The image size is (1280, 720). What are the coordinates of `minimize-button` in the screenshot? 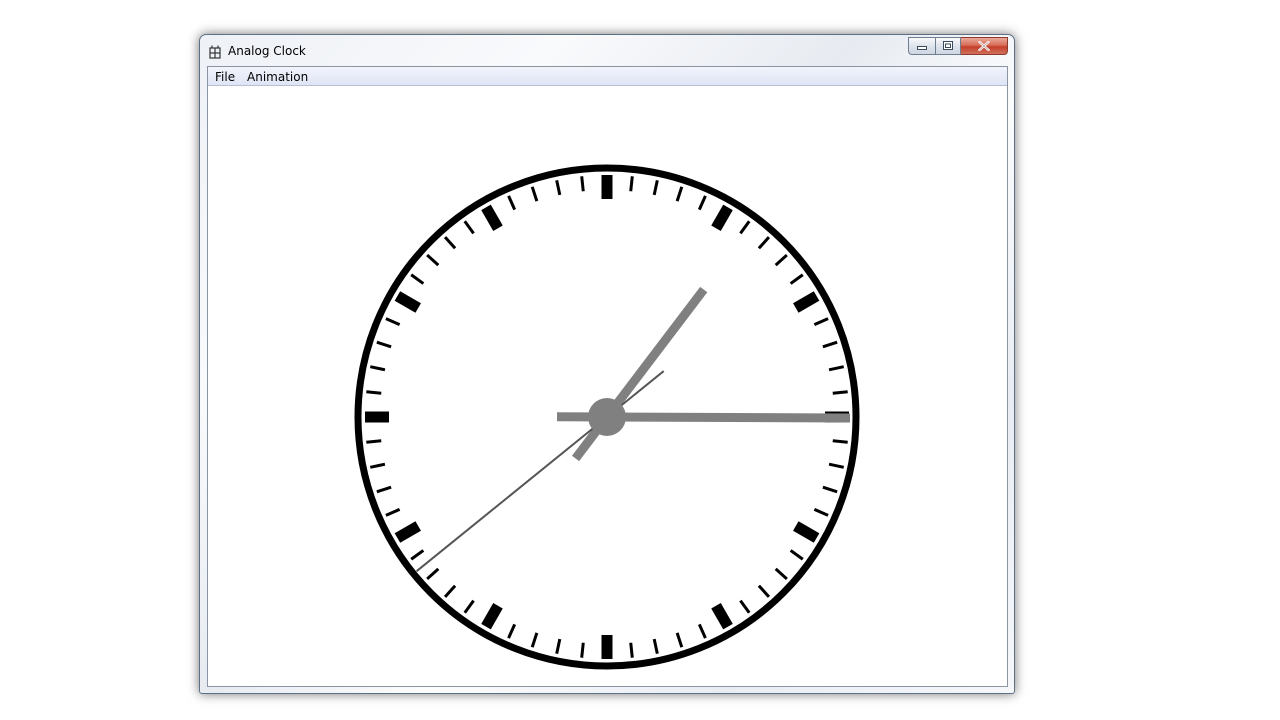 It's located at (921, 46).